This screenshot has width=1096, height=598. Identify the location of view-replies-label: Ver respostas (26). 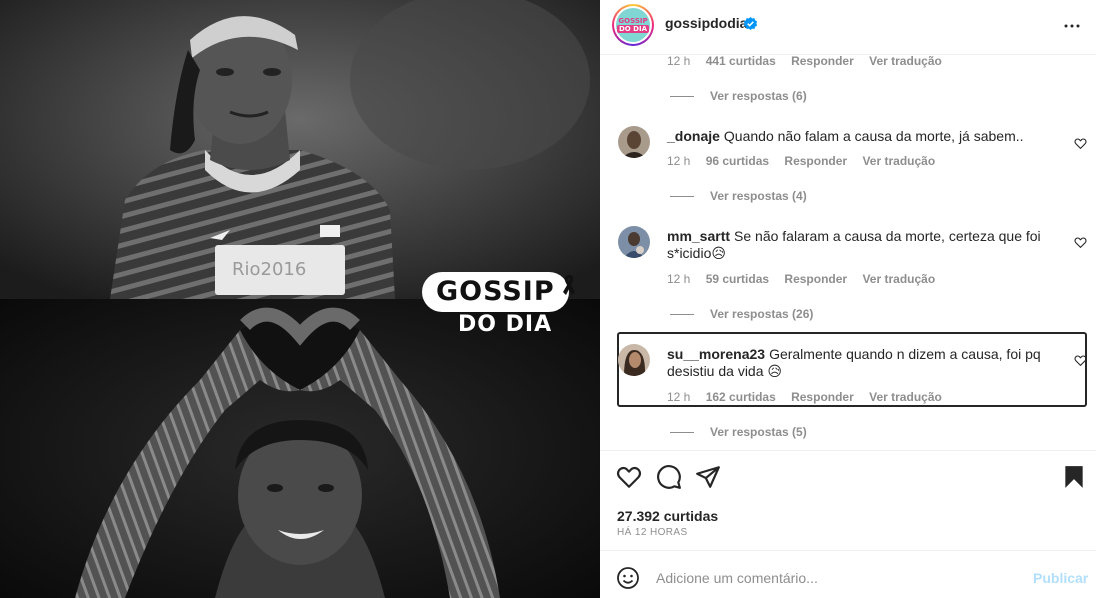
(762, 314).